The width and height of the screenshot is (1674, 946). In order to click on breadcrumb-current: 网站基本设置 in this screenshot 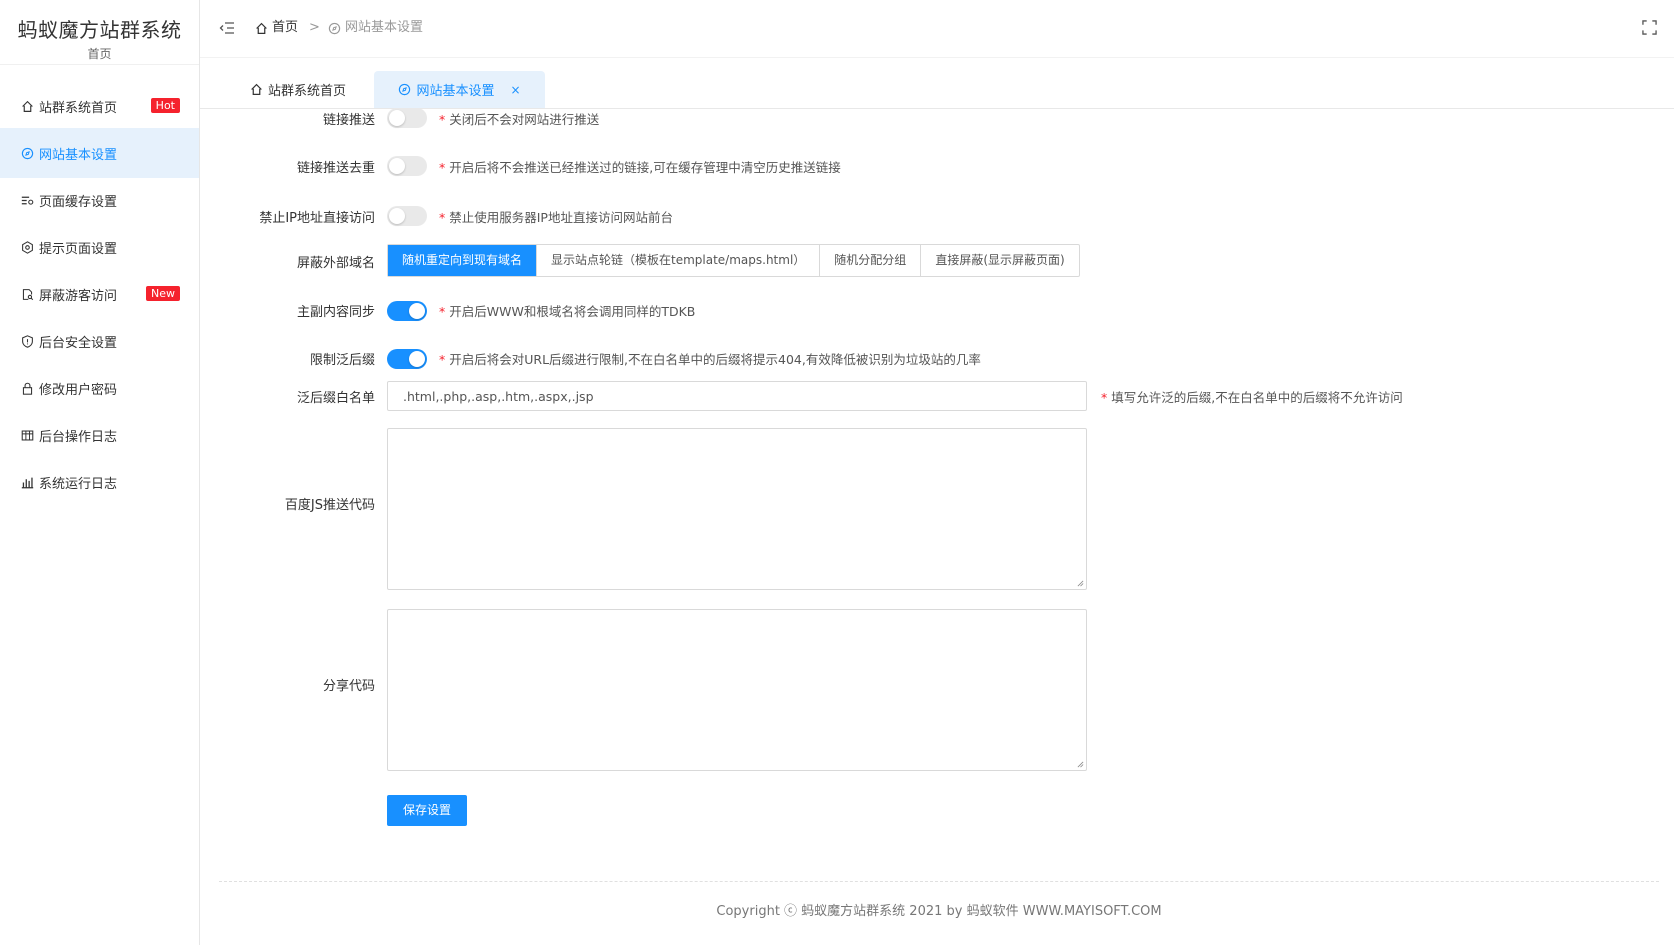, I will do `click(375, 28)`.